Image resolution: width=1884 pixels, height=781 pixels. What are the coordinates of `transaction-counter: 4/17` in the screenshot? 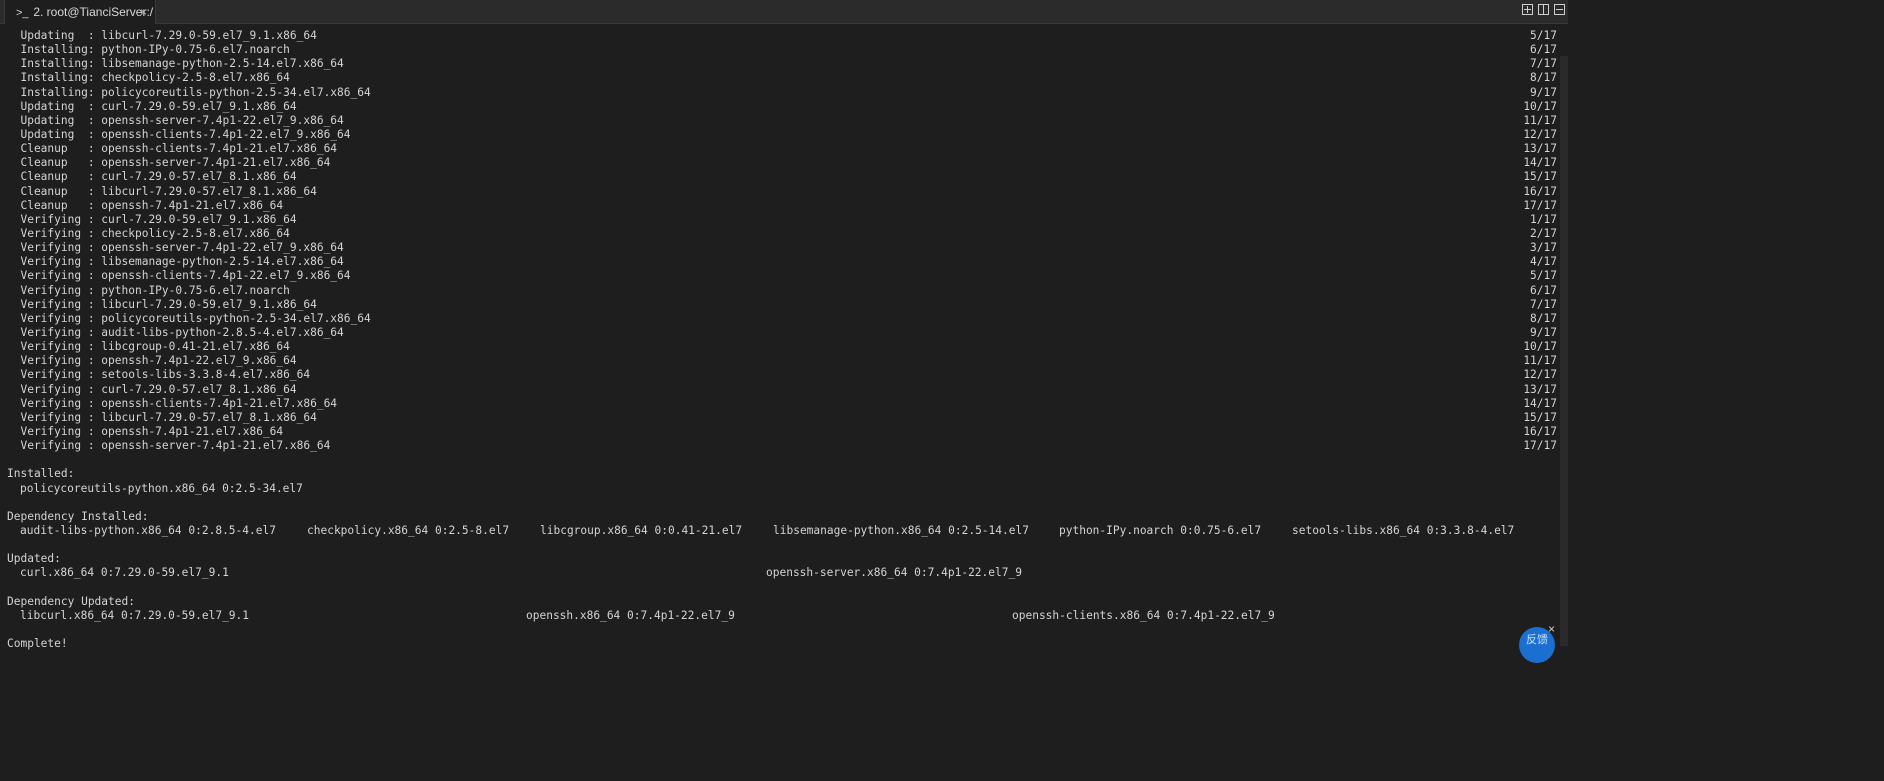 It's located at (1543, 262).